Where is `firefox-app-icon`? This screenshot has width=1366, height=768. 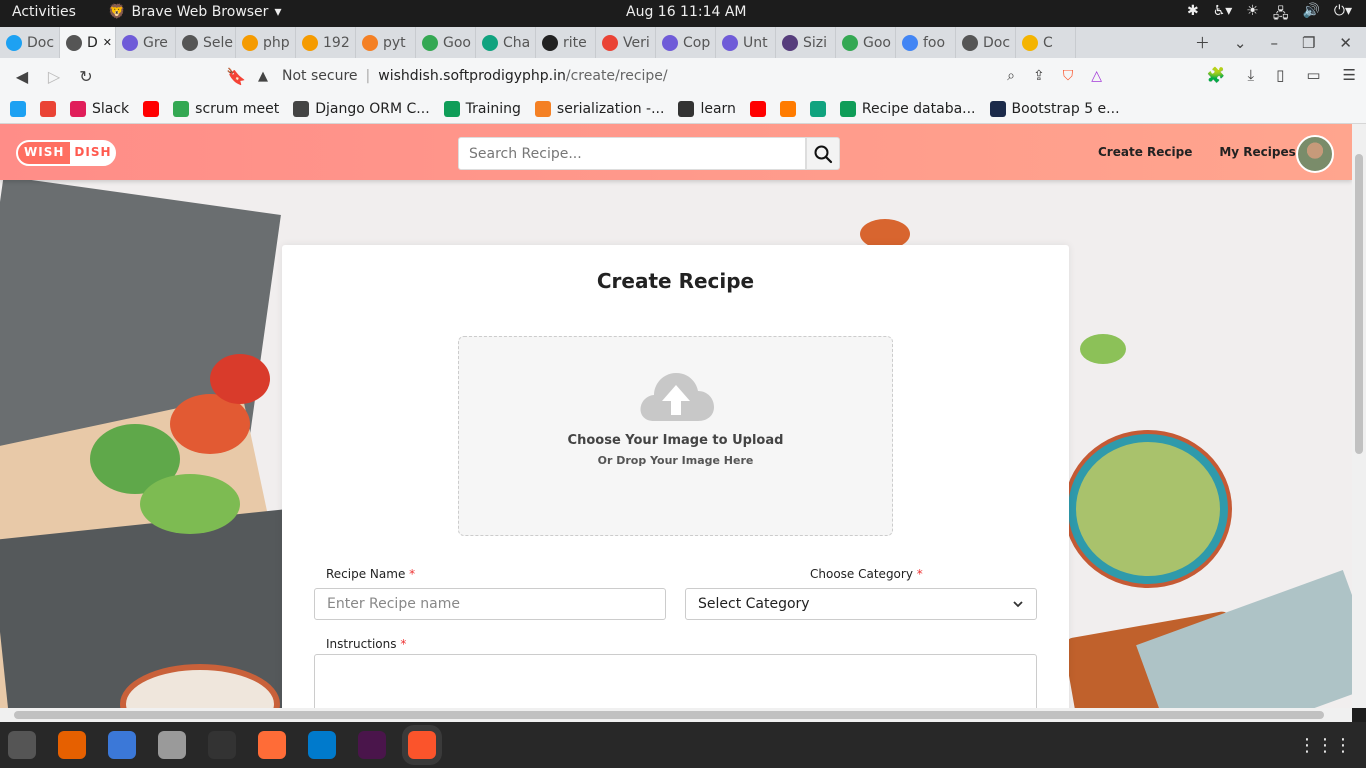 firefox-app-icon is located at coordinates (72, 745).